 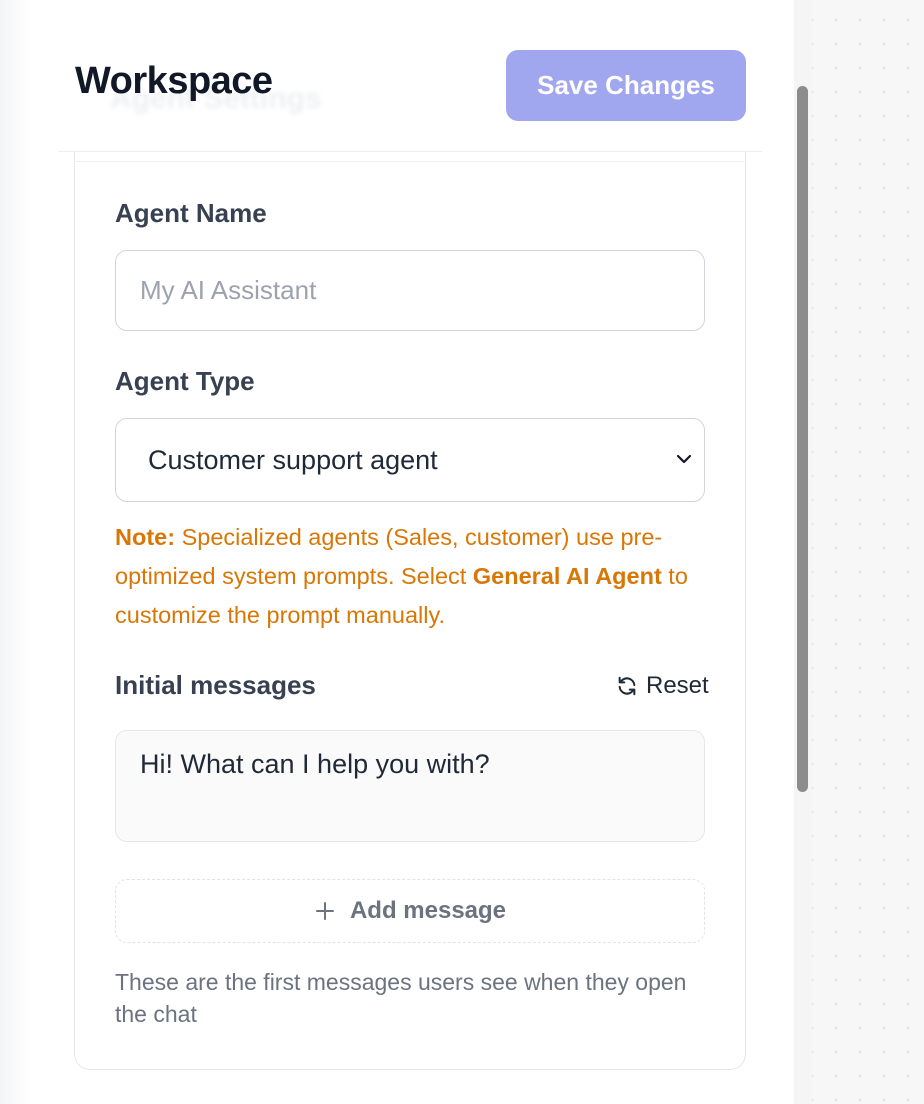 I want to click on divider, so click(x=410, y=161).